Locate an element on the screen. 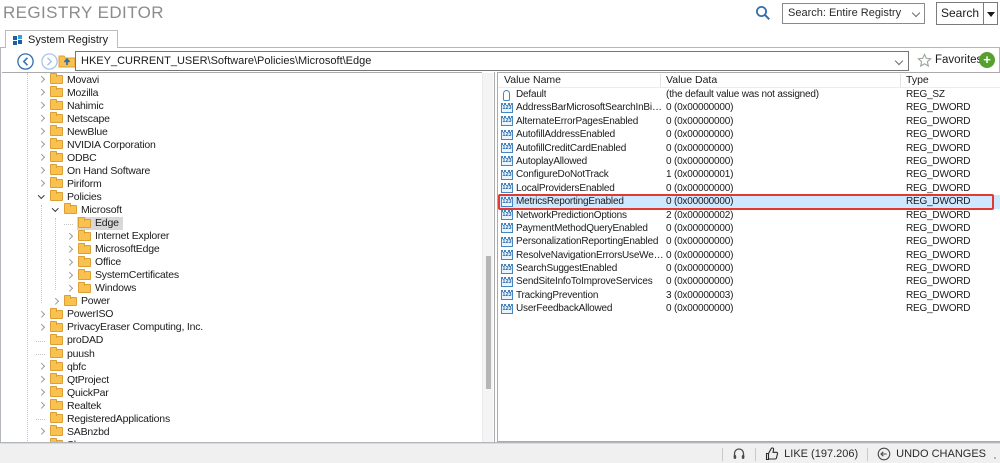 This screenshot has width=1000, height=463. tree-item: Internet Explorer is located at coordinates (242, 236).